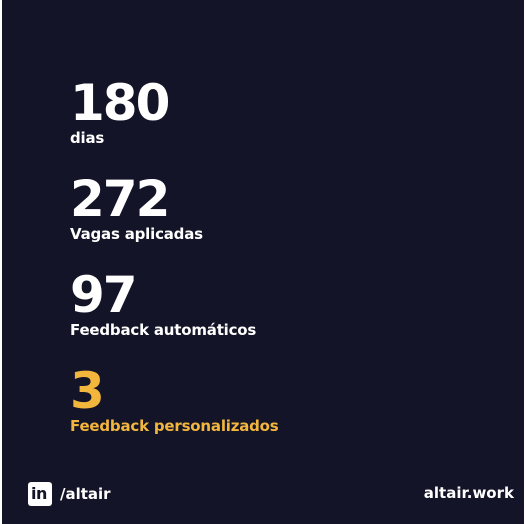  What do you see at coordinates (163, 330) in the screenshot?
I see `stat-label: Feedback automáticos` at bounding box center [163, 330].